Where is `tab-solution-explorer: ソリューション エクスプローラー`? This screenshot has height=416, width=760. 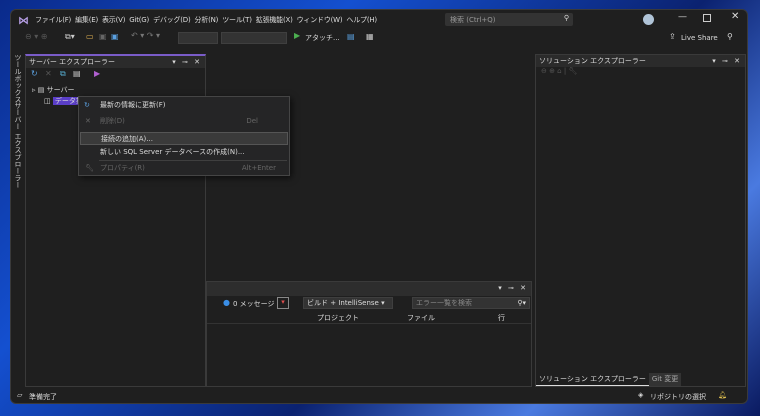
tab-solution-explorer: ソリューション エクスプローラー is located at coordinates (592, 379).